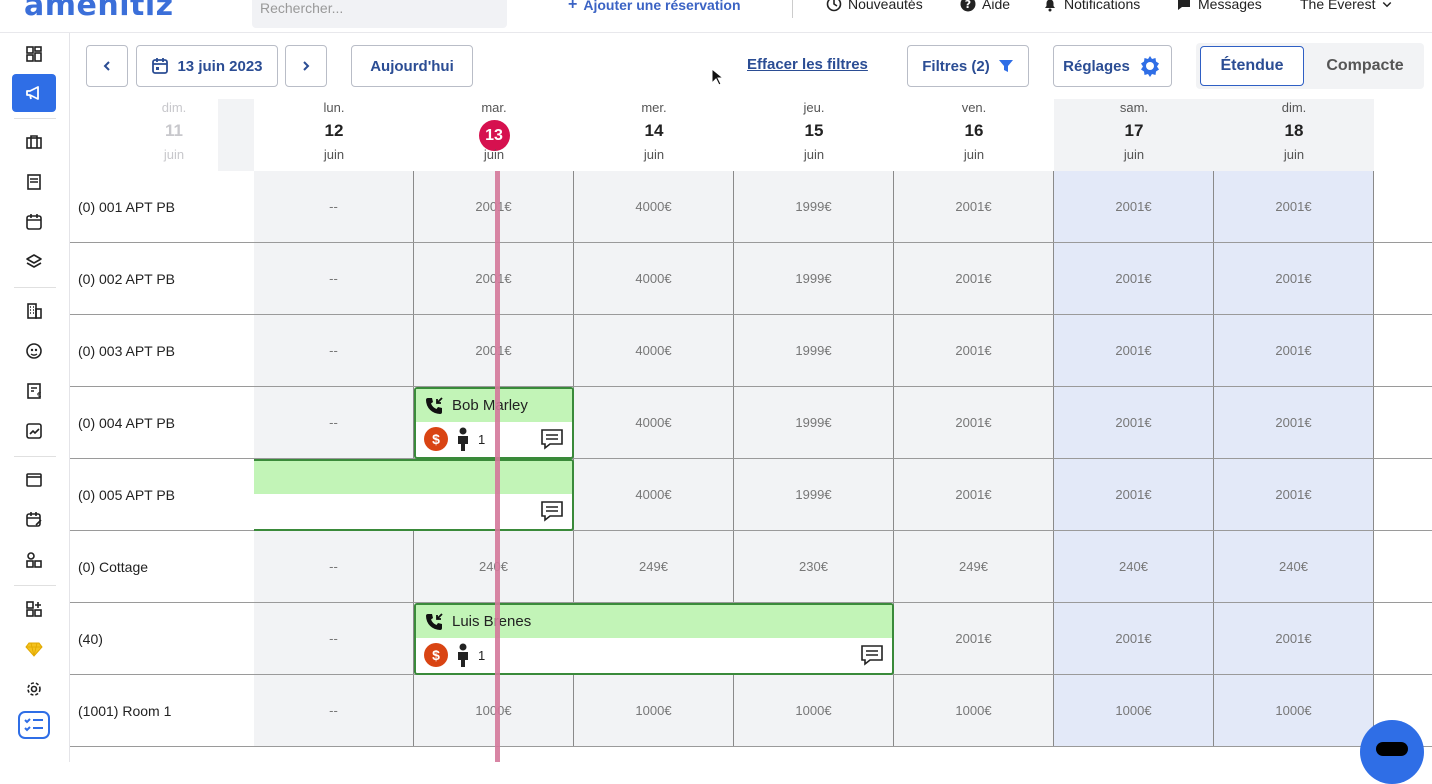 This screenshot has height=784, width=1432. Describe the element at coordinates (162, 494) in the screenshot. I see `room-name: (0) 005 APT PB` at that location.